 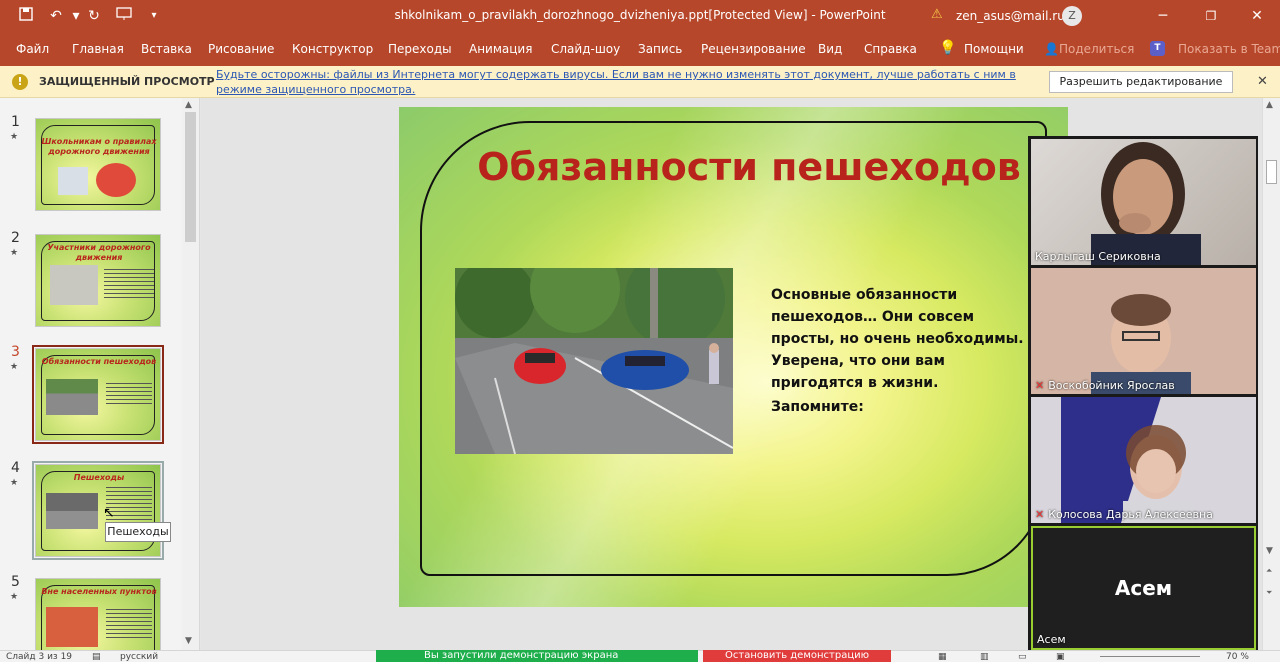 What do you see at coordinates (98, 394) in the screenshot?
I see `slide-thumbnail-3: Обязанности пешеходов` at bounding box center [98, 394].